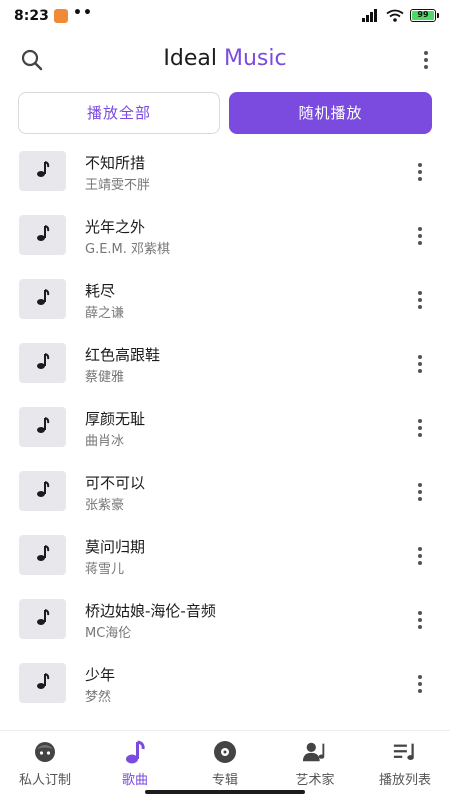  Describe the element at coordinates (115, 483) in the screenshot. I see `song-title: 可不可以` at that location.